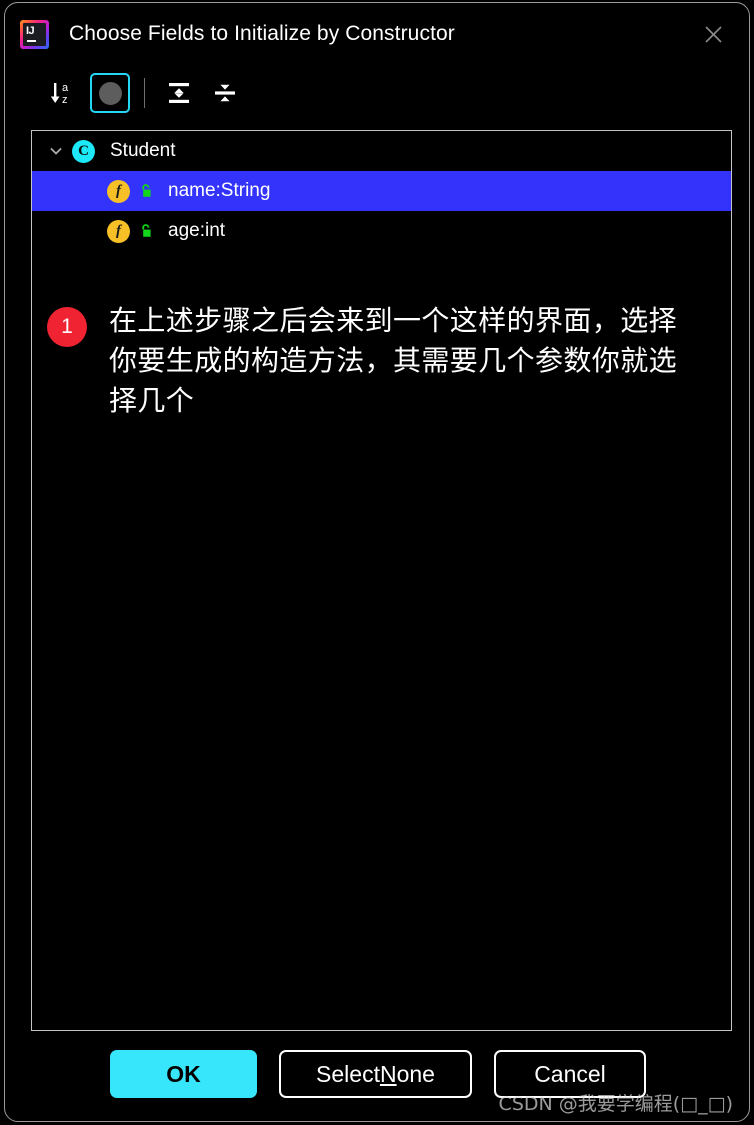 The image size is (754, 1125). I want to click on select-none-mnemonic: N, so click(388, 1073).